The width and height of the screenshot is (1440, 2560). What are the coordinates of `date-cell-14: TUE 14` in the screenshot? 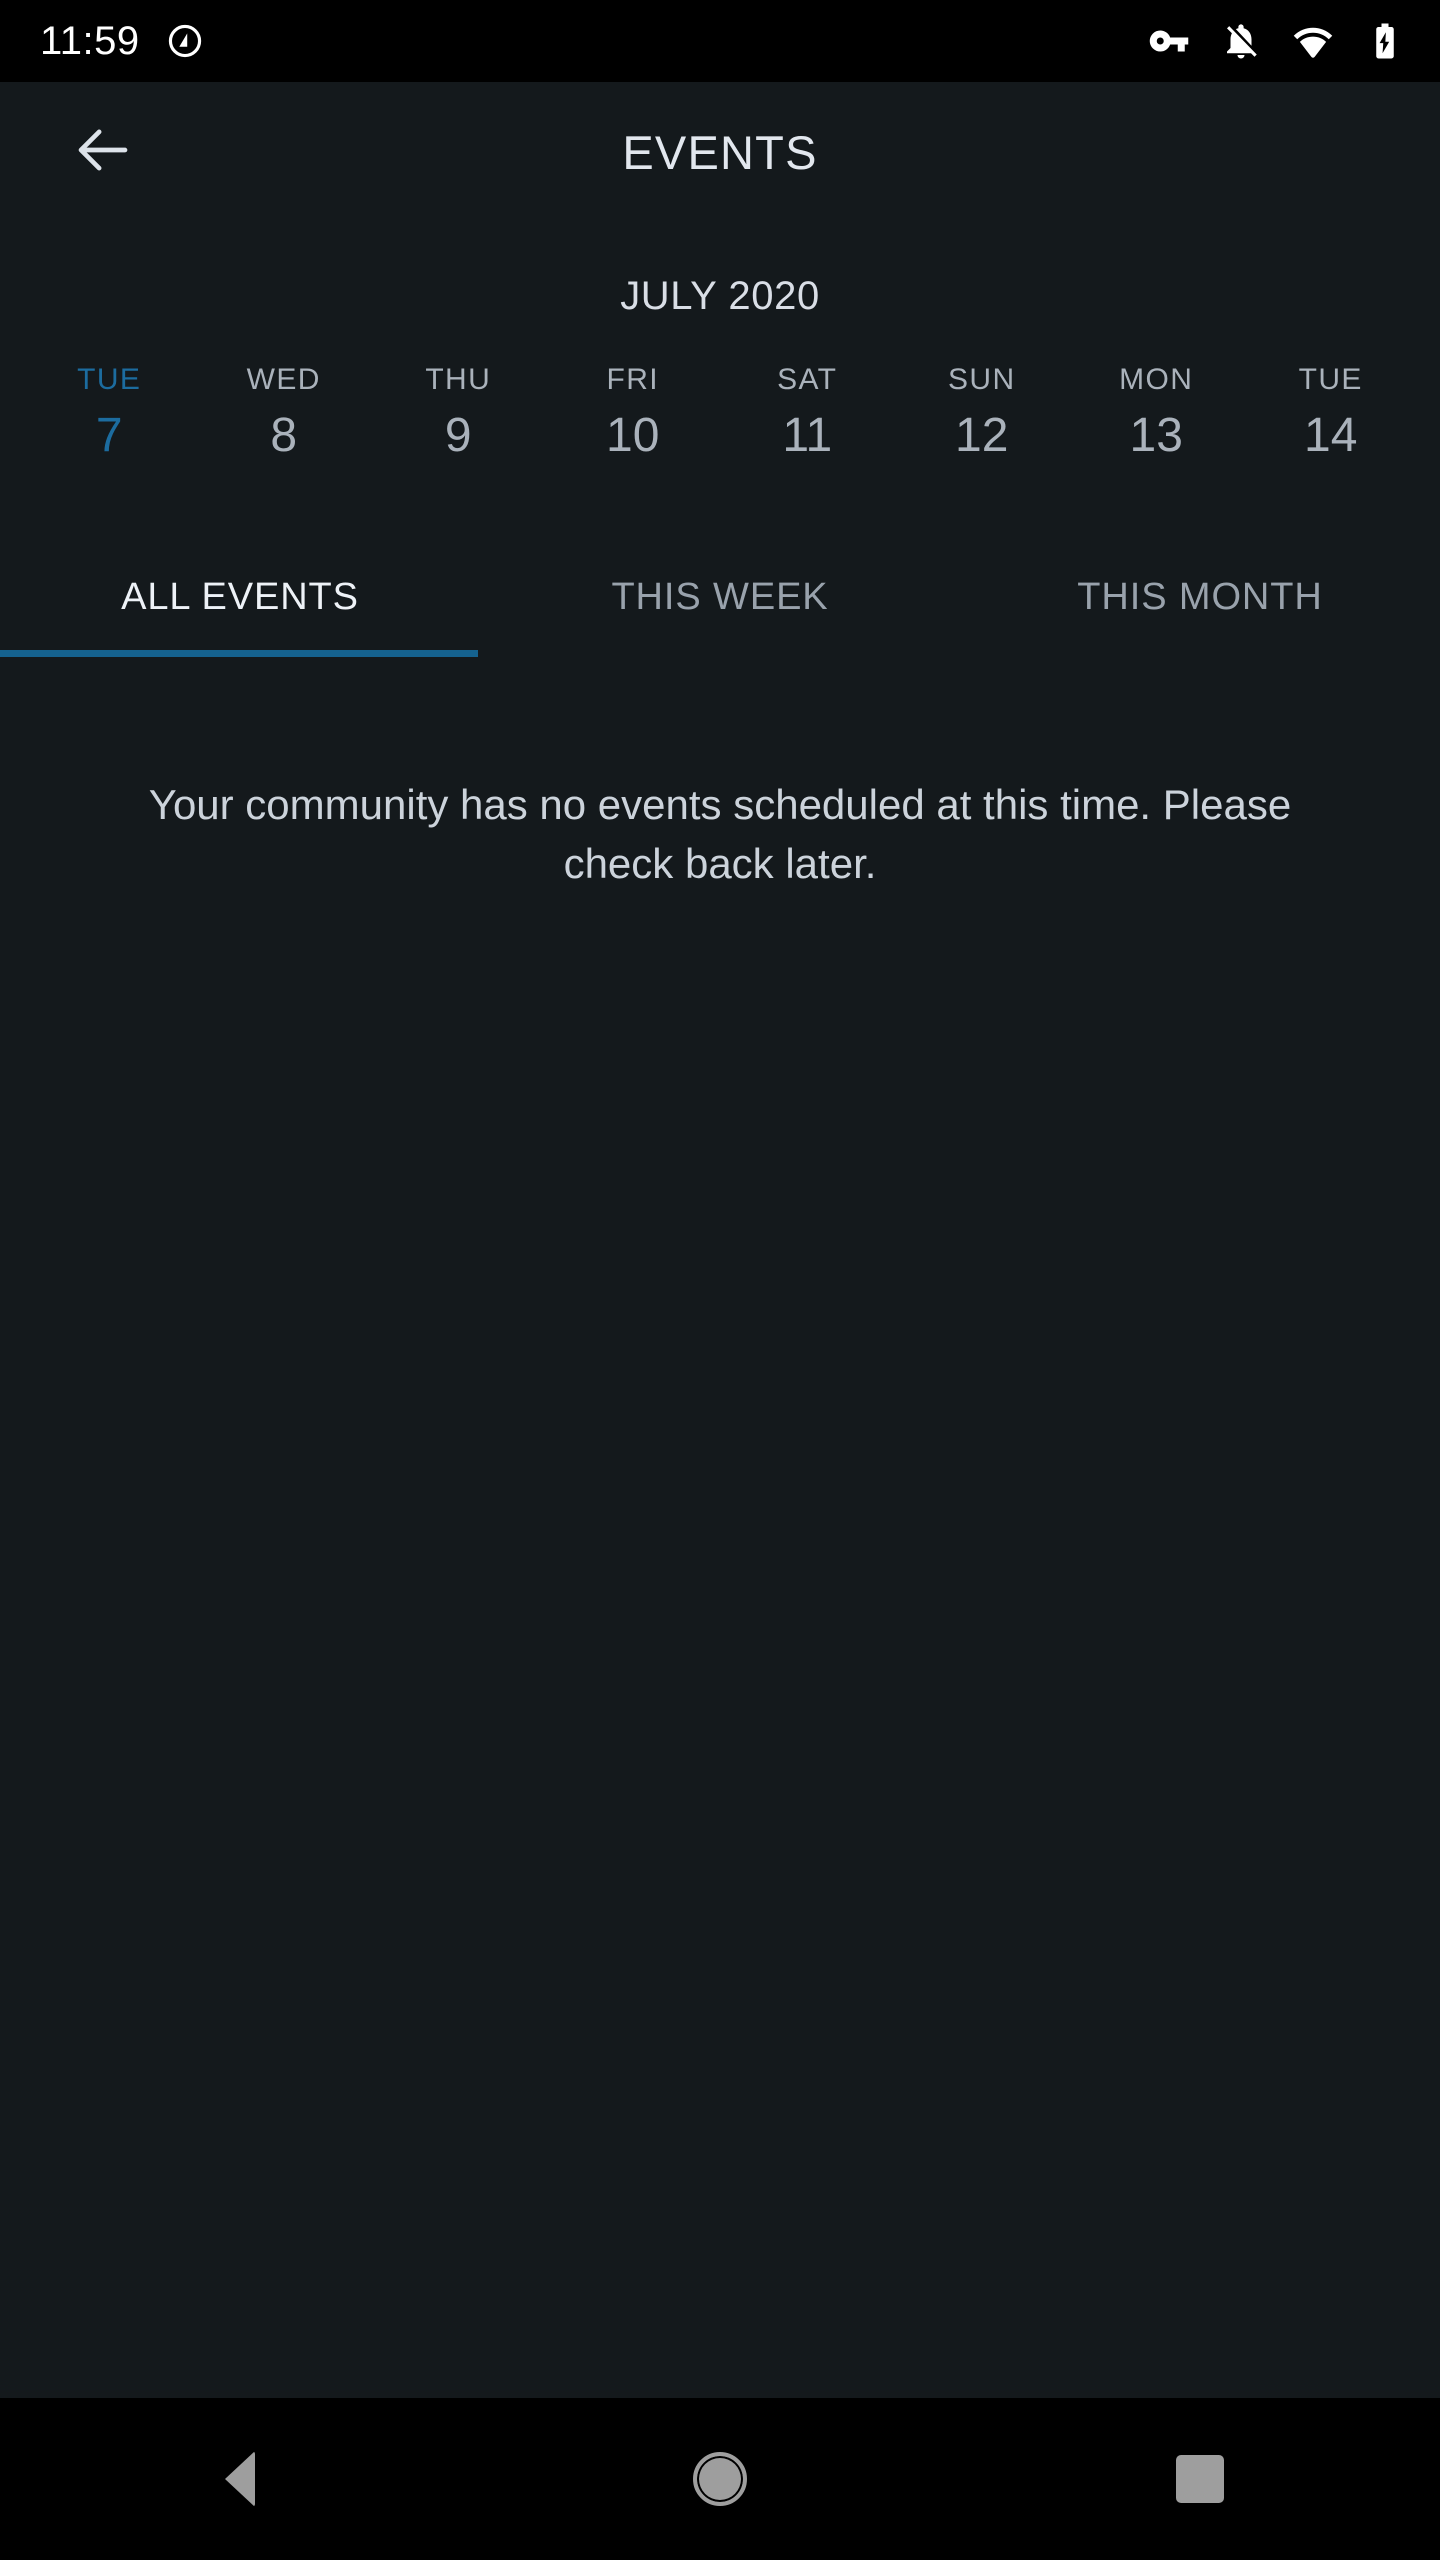 It's located at (1331, 418).